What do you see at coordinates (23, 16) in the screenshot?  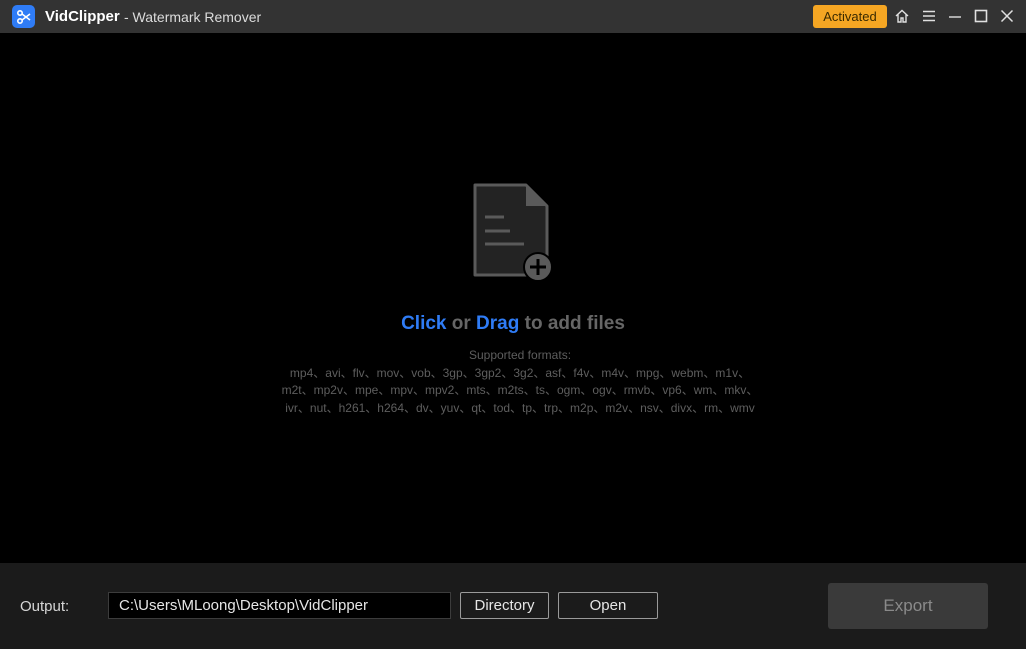 I see `app-logo-icon` at bounding box center [23, 16].